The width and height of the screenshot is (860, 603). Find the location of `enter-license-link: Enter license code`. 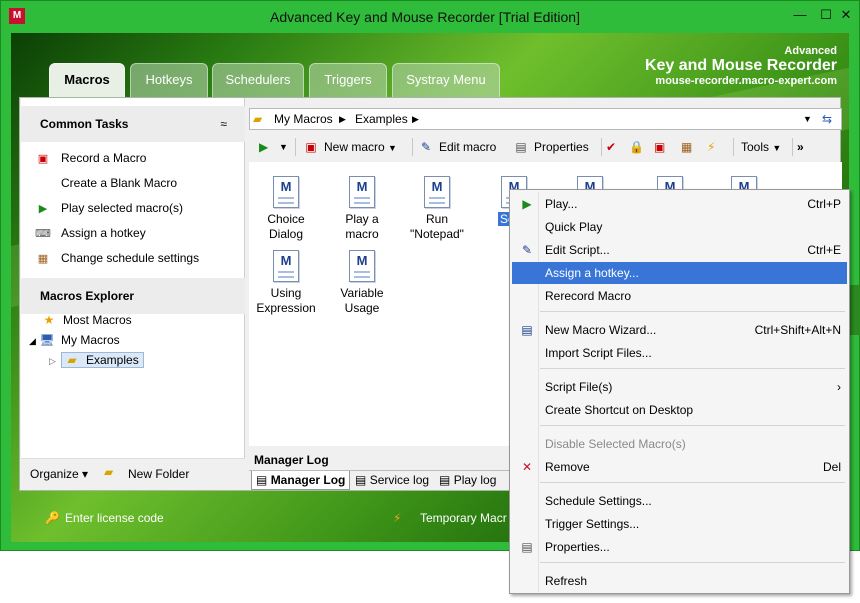

enter-license-link: Enter license code is located at coordinates (114, 518).